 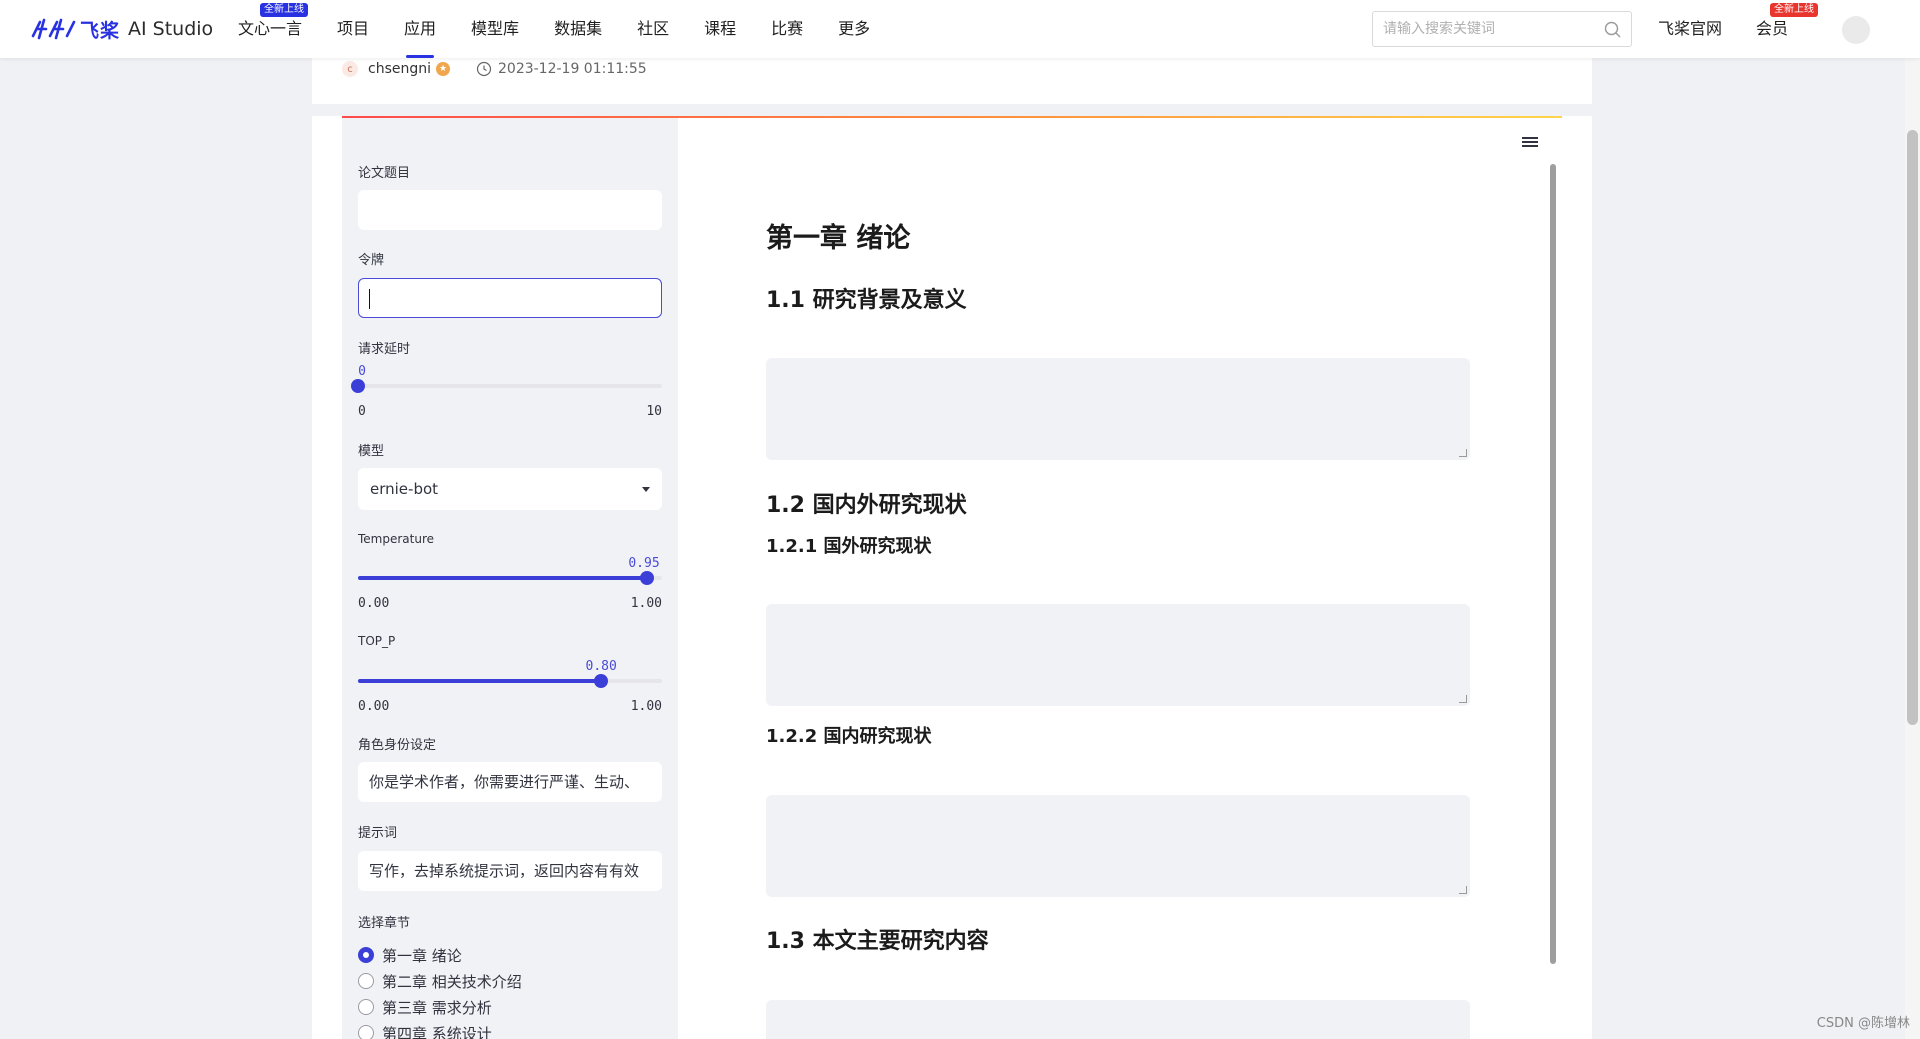 I want to click on nav-item-label: 更多, so click(x=854, y=28).